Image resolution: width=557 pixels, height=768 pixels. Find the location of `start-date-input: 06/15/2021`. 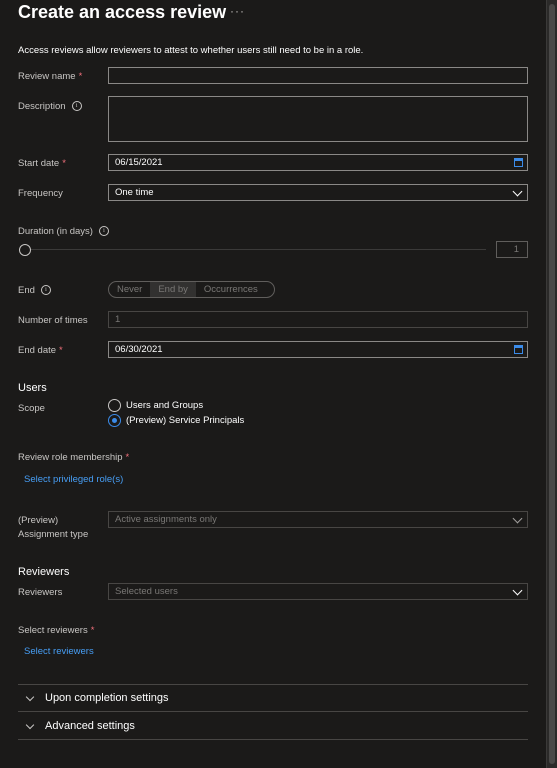

start-date-input: 06/15/2021 is located at coordinates (318, 162).